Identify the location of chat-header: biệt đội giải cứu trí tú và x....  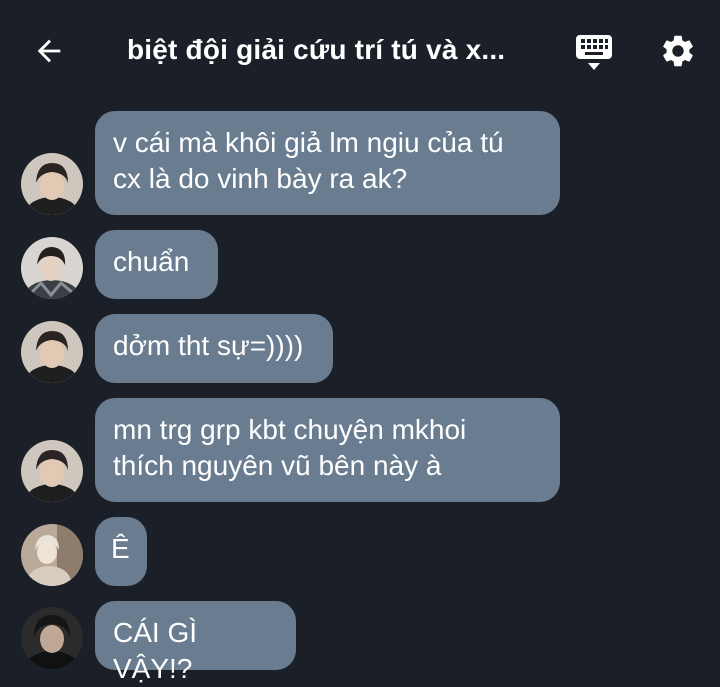
(360, 50).